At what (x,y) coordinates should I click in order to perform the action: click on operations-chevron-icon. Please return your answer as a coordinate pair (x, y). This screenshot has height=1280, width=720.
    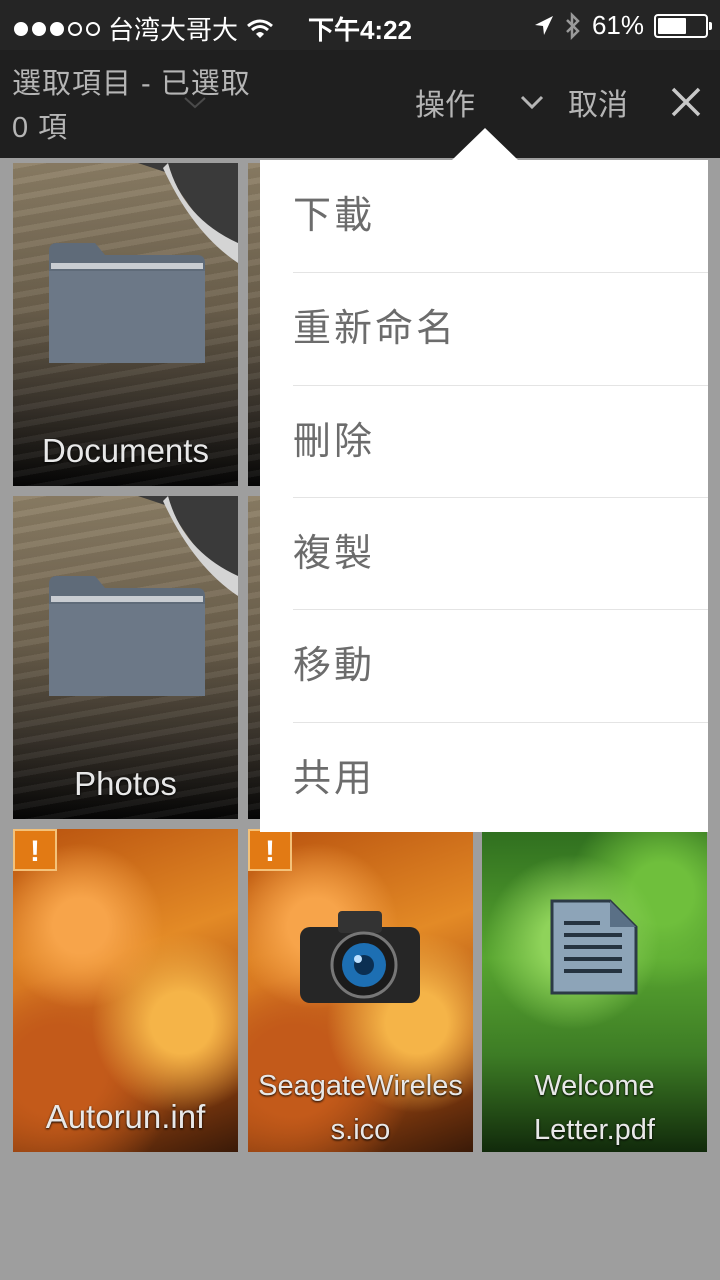
    Looking at the image, I should click on (532, 102).